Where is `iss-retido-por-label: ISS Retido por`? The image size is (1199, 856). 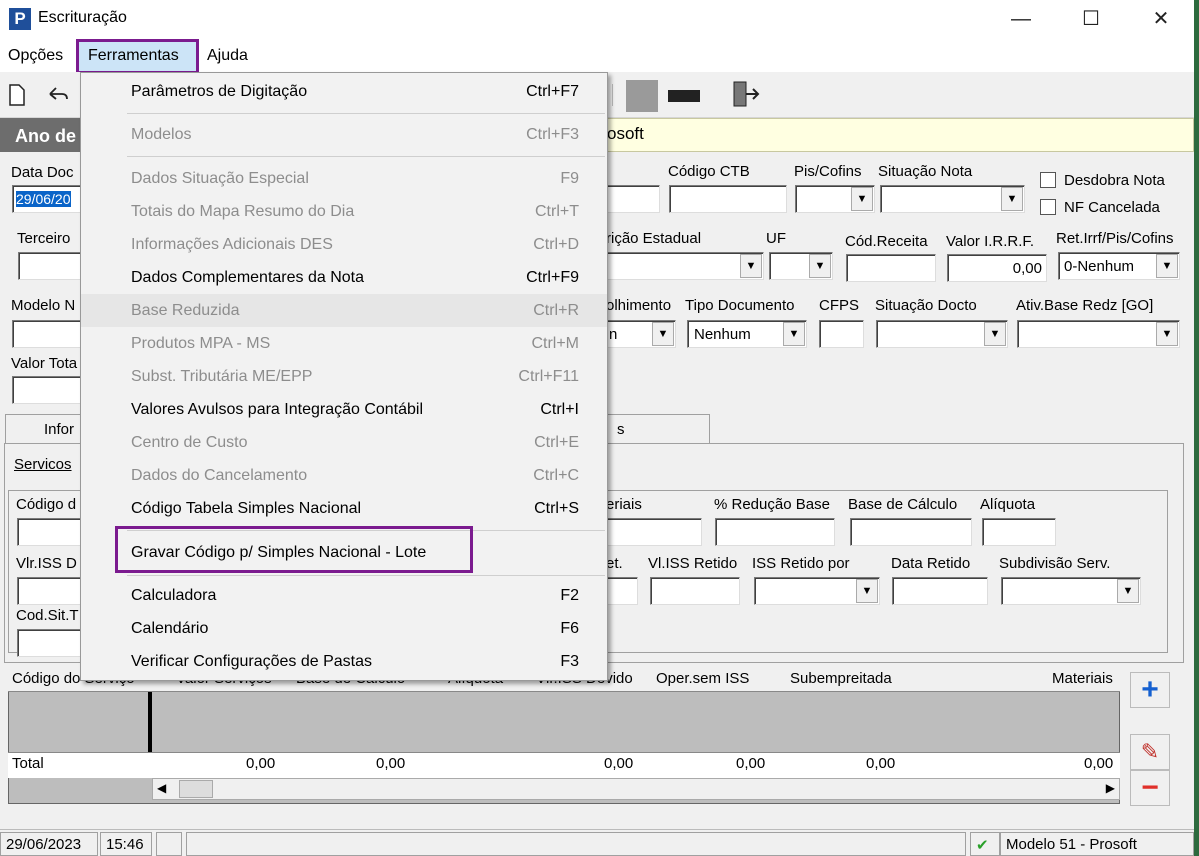 iss-retido-por-label: ISS Retido por is located at coordinates (801, 563).